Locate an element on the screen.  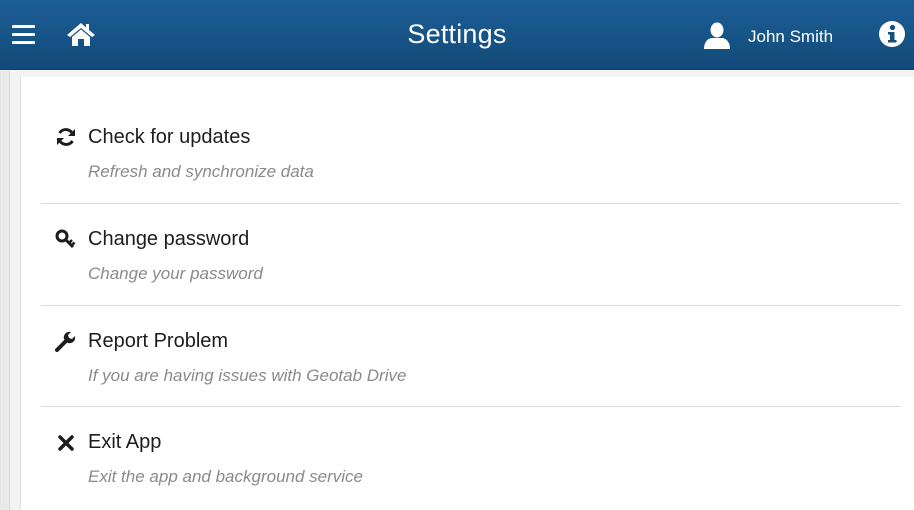
user-name: John Smith is located at coordinates (790, 37).